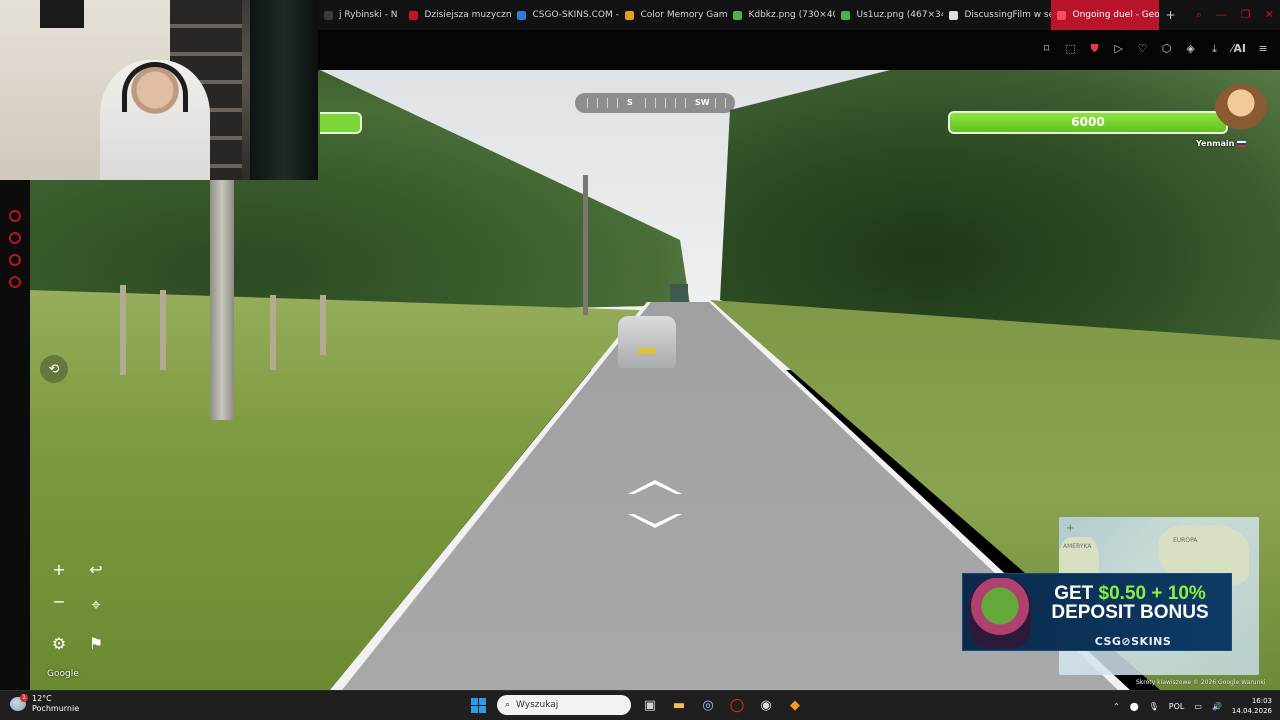  Describe the element at coordinates (708, 705) in the screenshot. I see `steam-icon: ◎` at that location.